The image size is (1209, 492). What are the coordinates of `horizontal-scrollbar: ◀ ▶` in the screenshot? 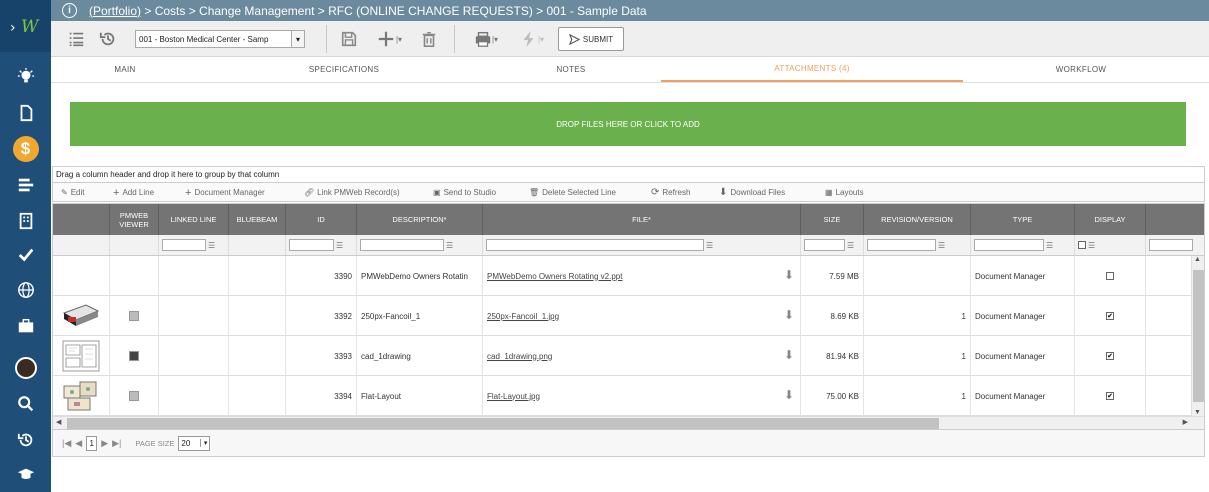 It's located at (628, 422).